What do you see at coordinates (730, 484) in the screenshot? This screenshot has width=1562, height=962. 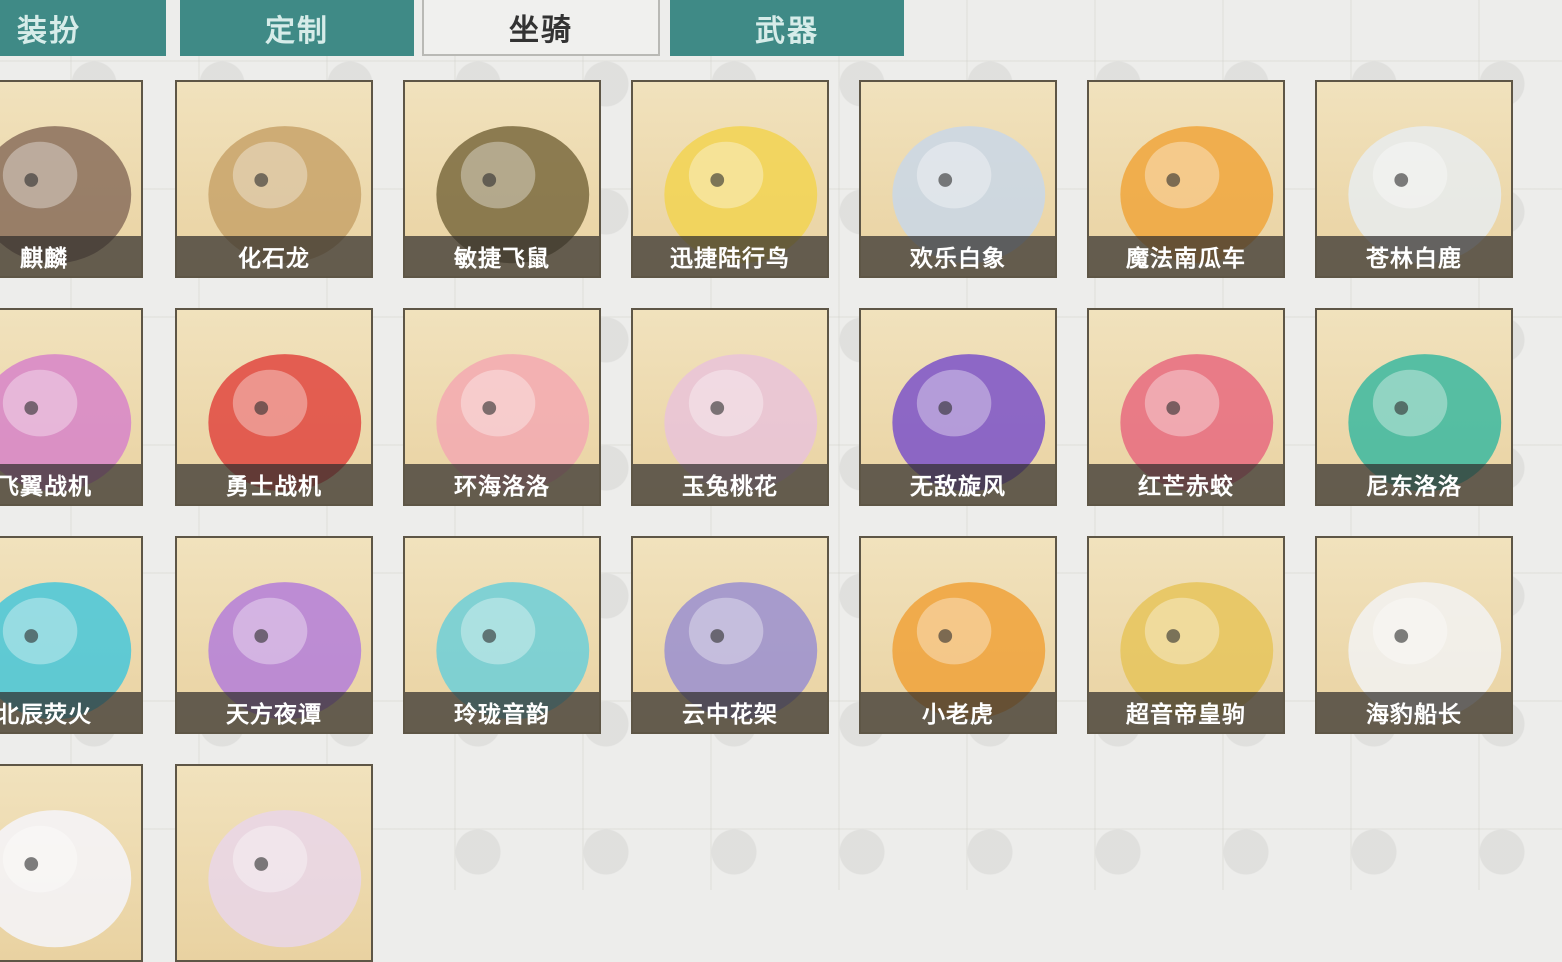 I see `mount-name-label: 玉兔桃花` at bounding box center [730, 484].